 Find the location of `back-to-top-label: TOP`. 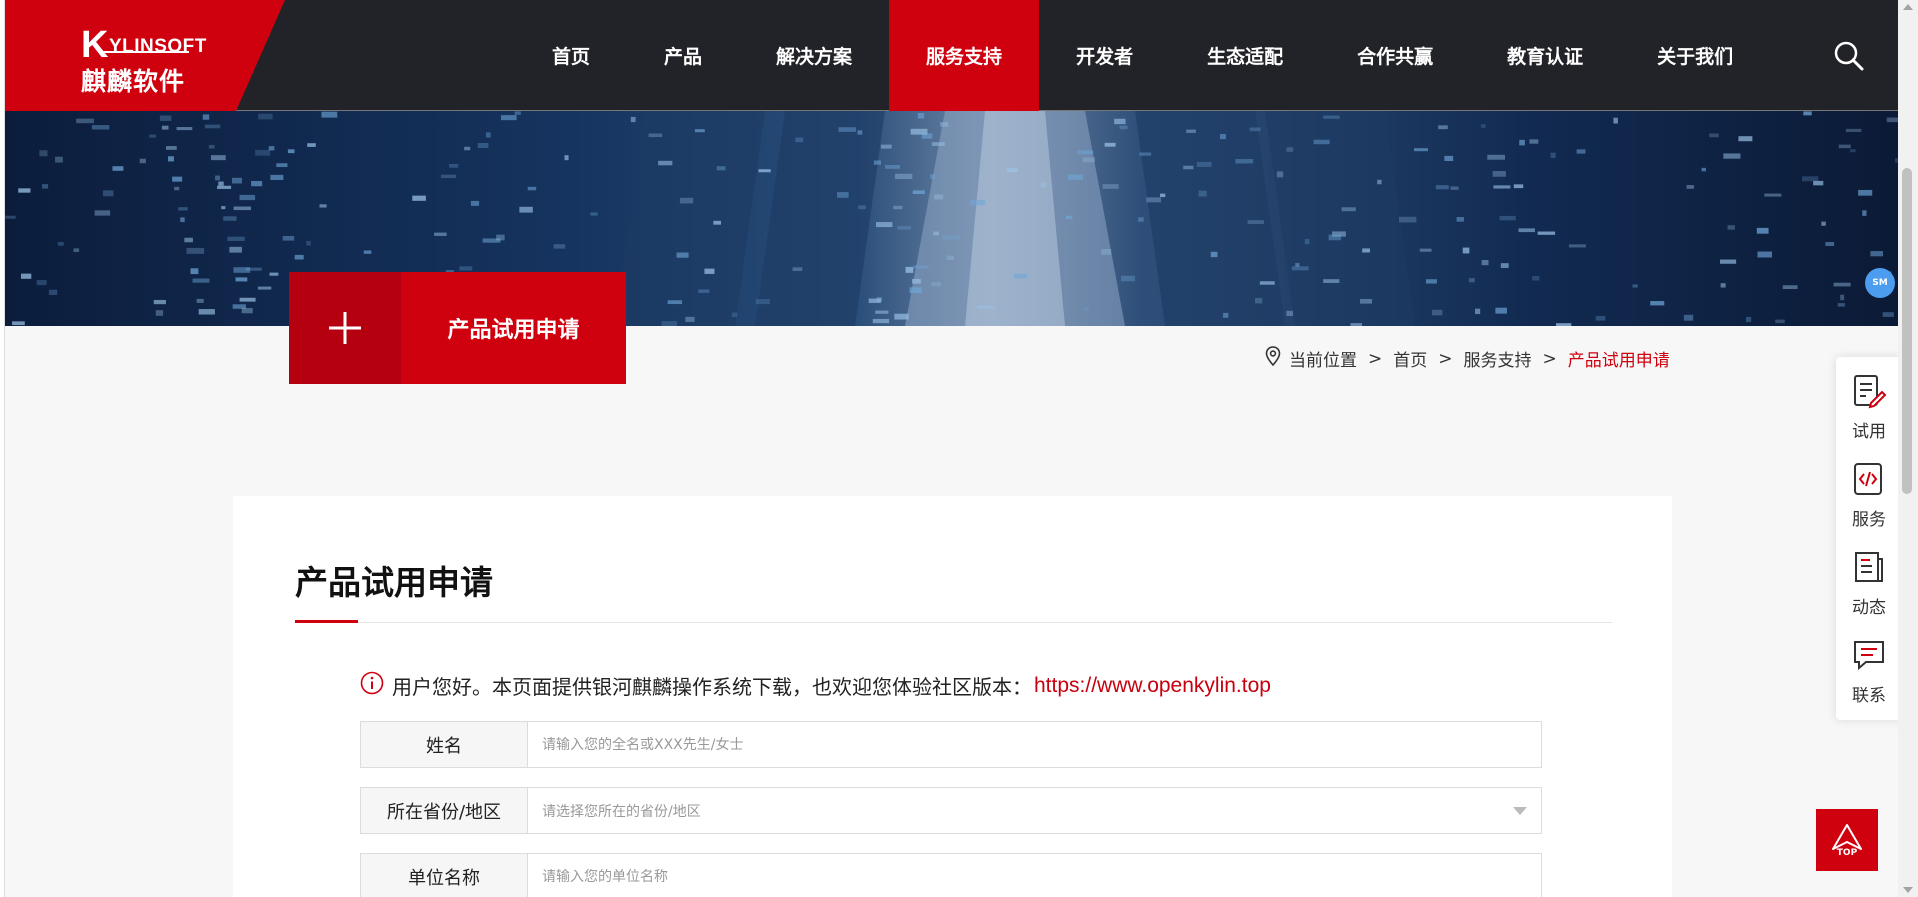

back-to-top-label: TOP is located at coordinates (1847, 853).